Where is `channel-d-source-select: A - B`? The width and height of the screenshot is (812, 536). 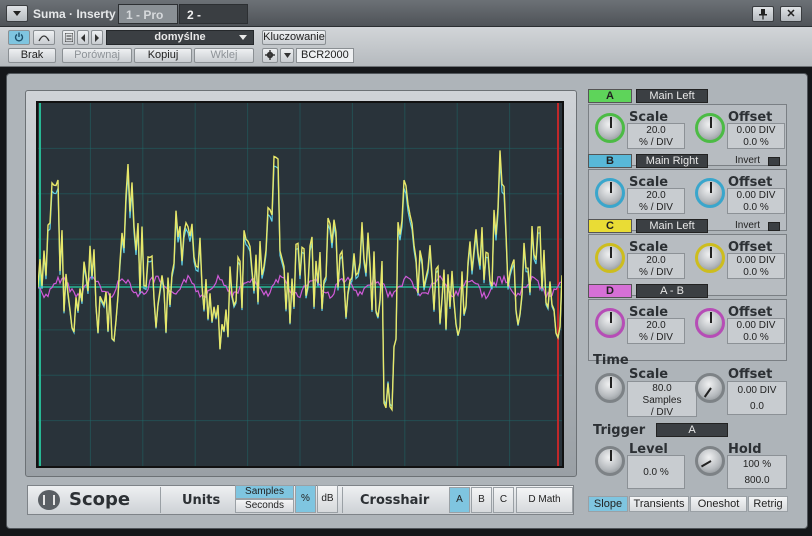 channel-d-source-select: A - B is located at coordinates (672, 291).